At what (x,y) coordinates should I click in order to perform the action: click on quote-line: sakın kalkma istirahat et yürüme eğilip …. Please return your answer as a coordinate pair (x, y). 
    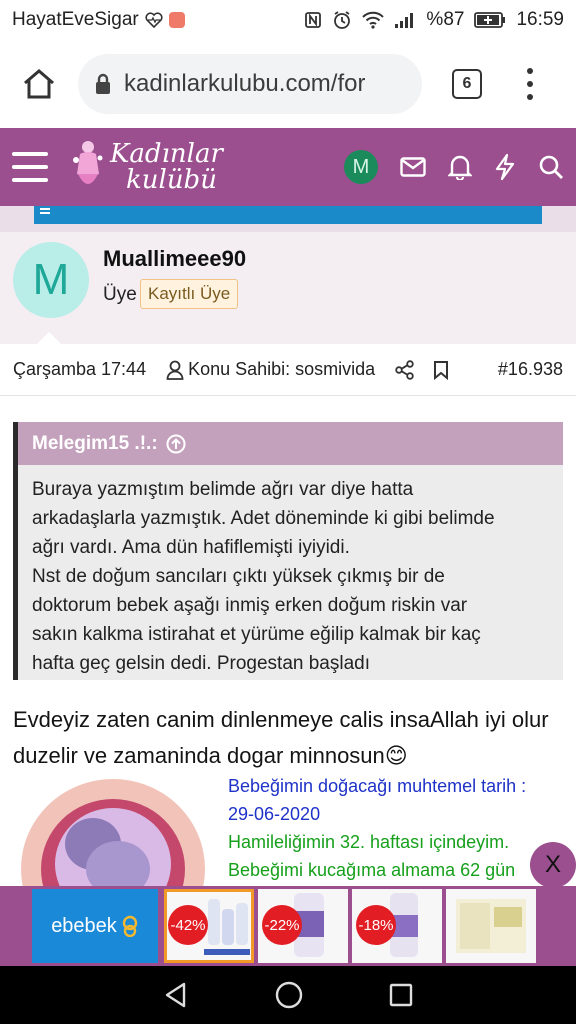
    Looking at the image, I should click on (256, 634).